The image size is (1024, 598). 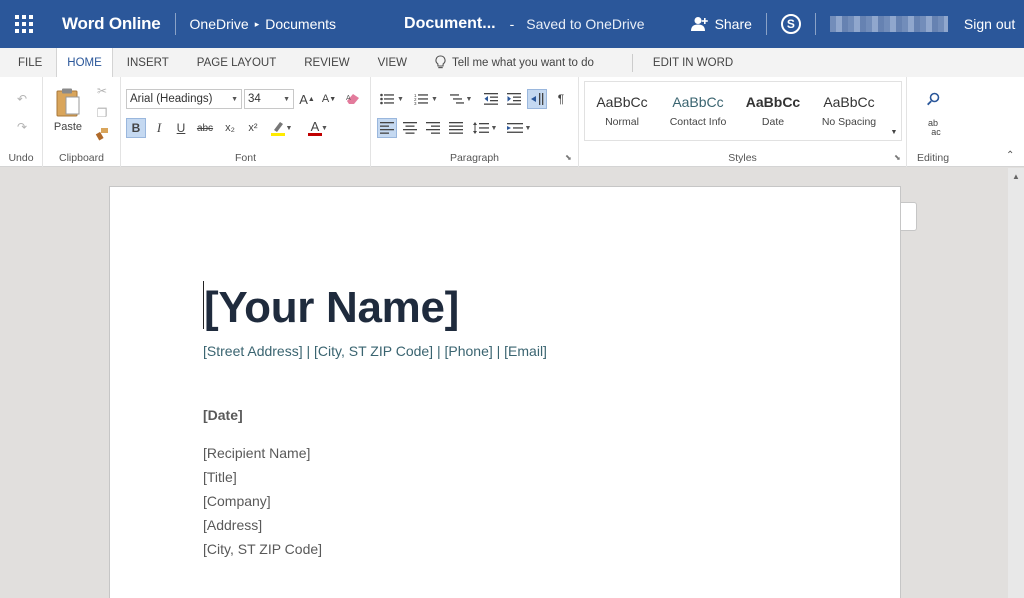 I want to click on tab-insert: INSERT, so click(x=148, y=62).